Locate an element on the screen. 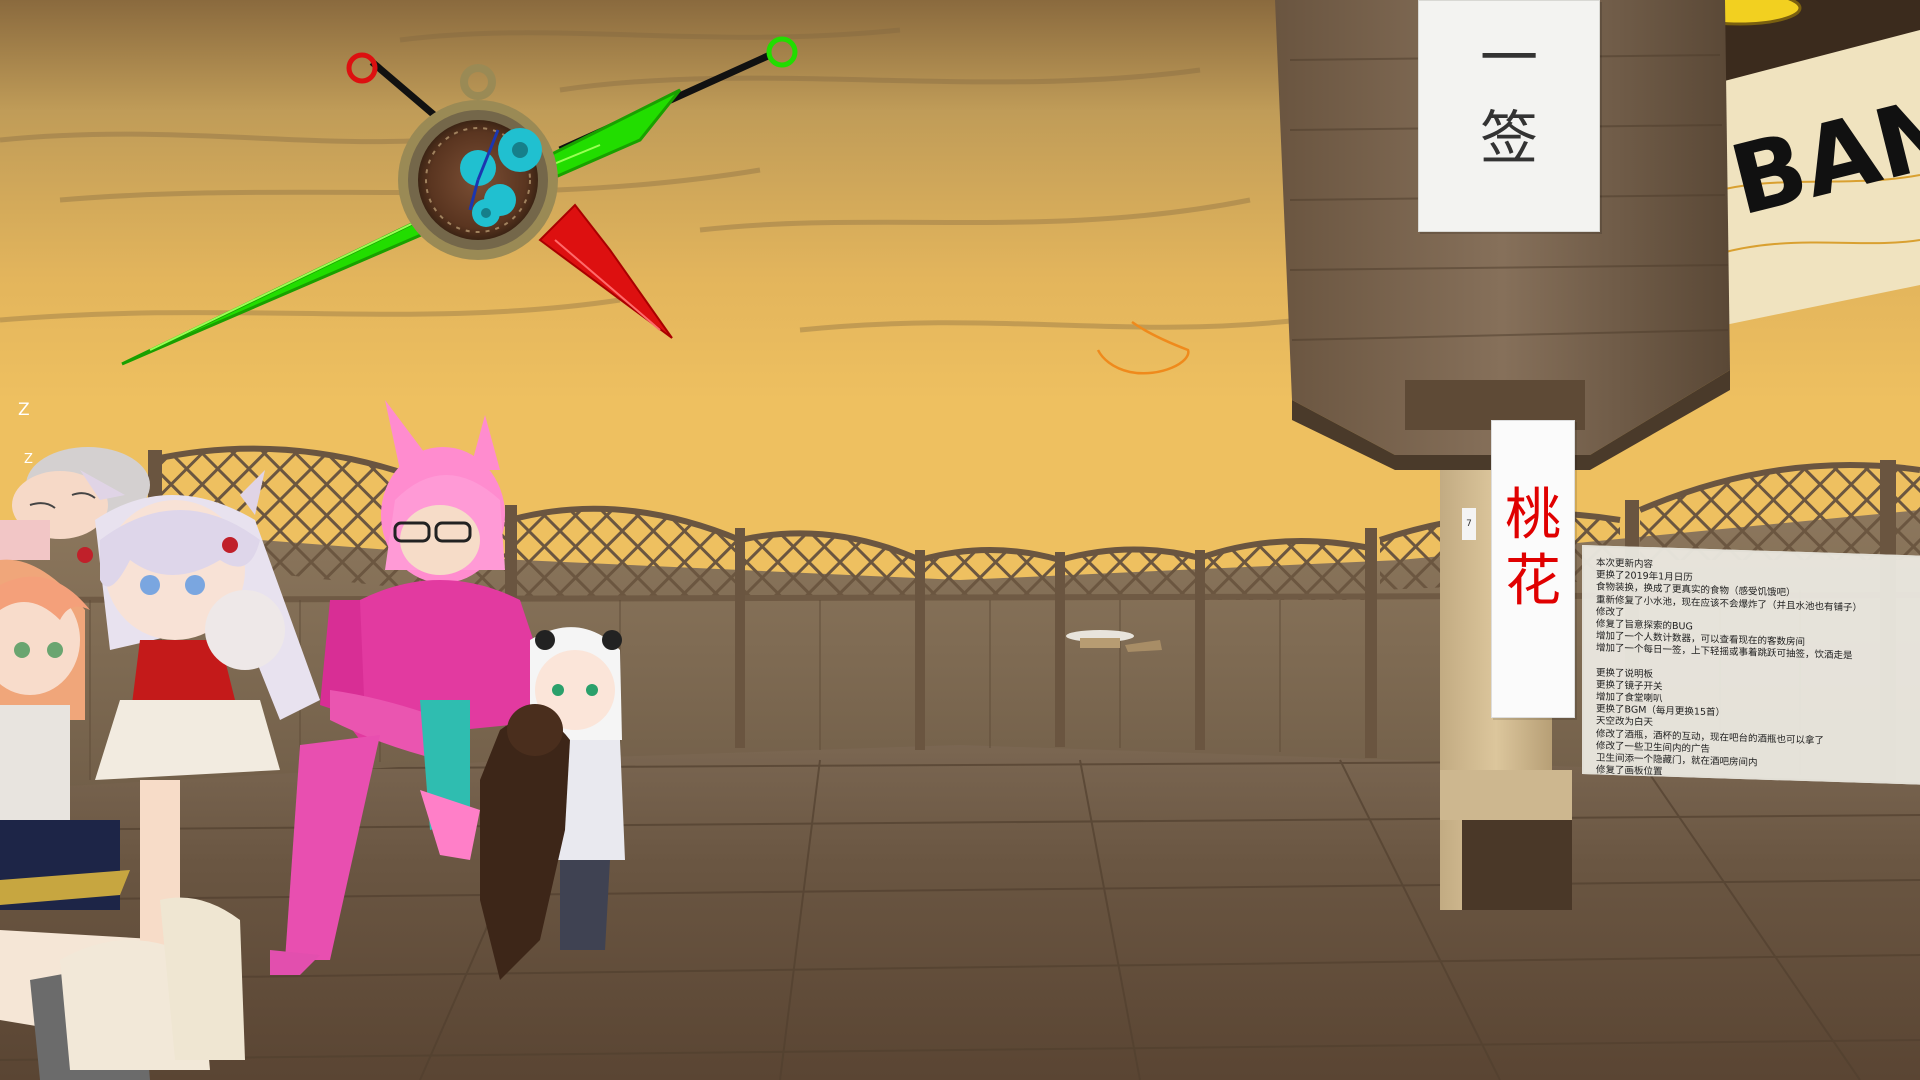  pole-tag-text: 7 is located at coordinates (1469, 524).